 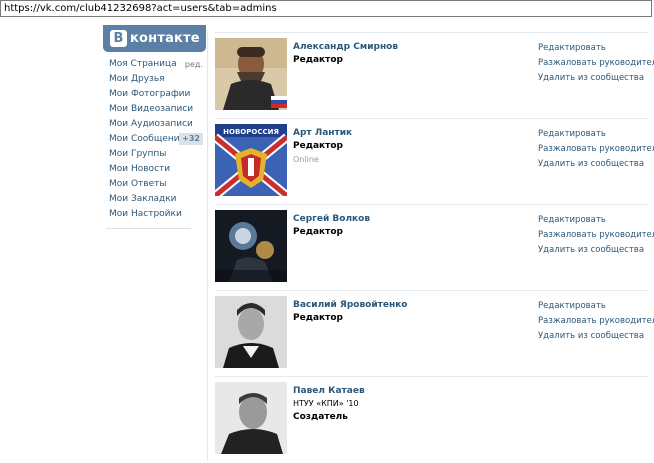 What do you see at coordinates (150, 94) in the screenshot?
I see `menu-item-label: Мои Фотографии` at bounding box center [150, 94].